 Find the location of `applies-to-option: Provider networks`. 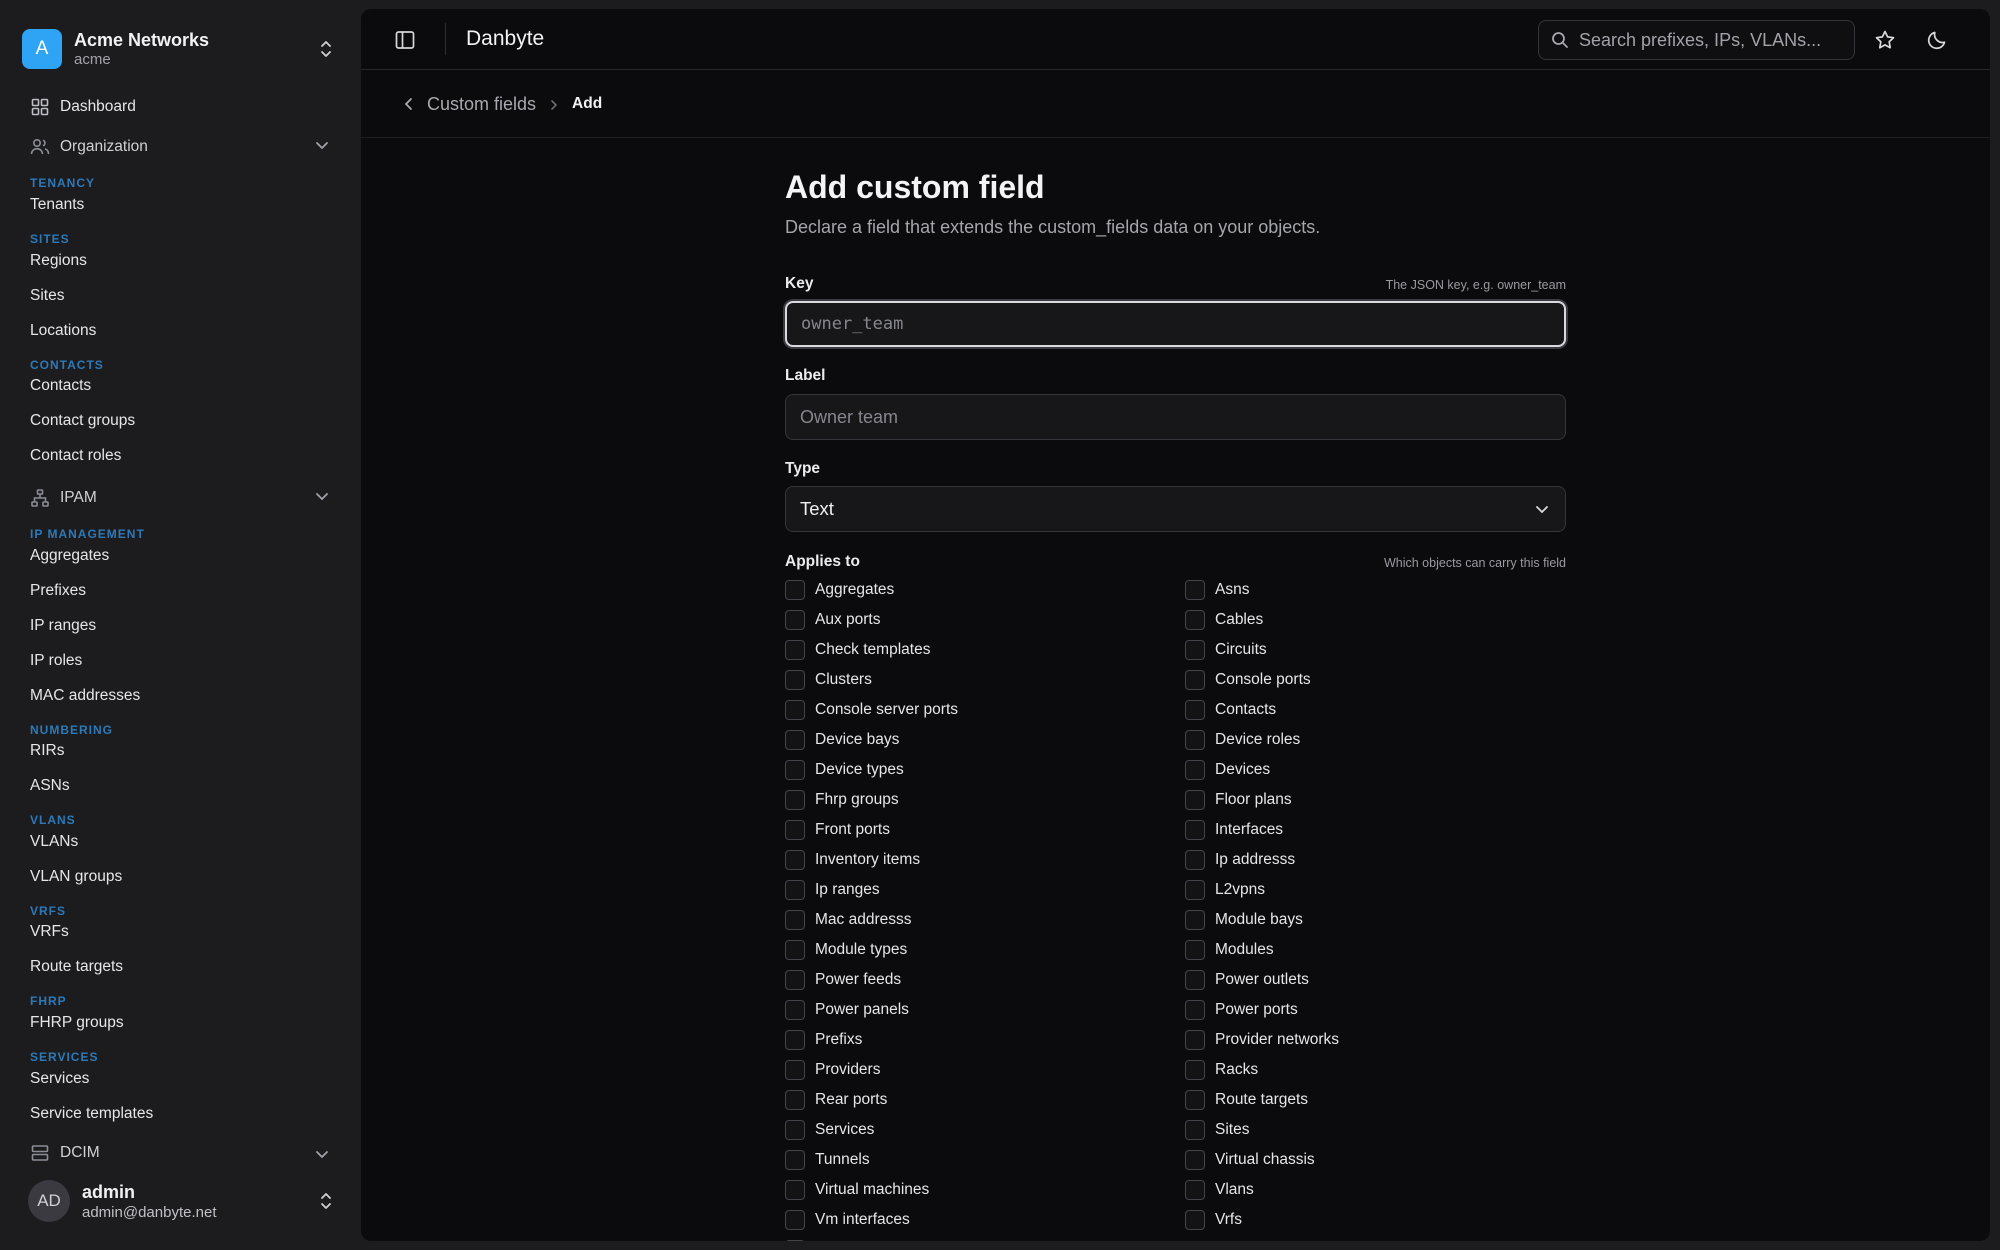

applies-to-option: Provider networks is located at coordinates (1262, 1040).